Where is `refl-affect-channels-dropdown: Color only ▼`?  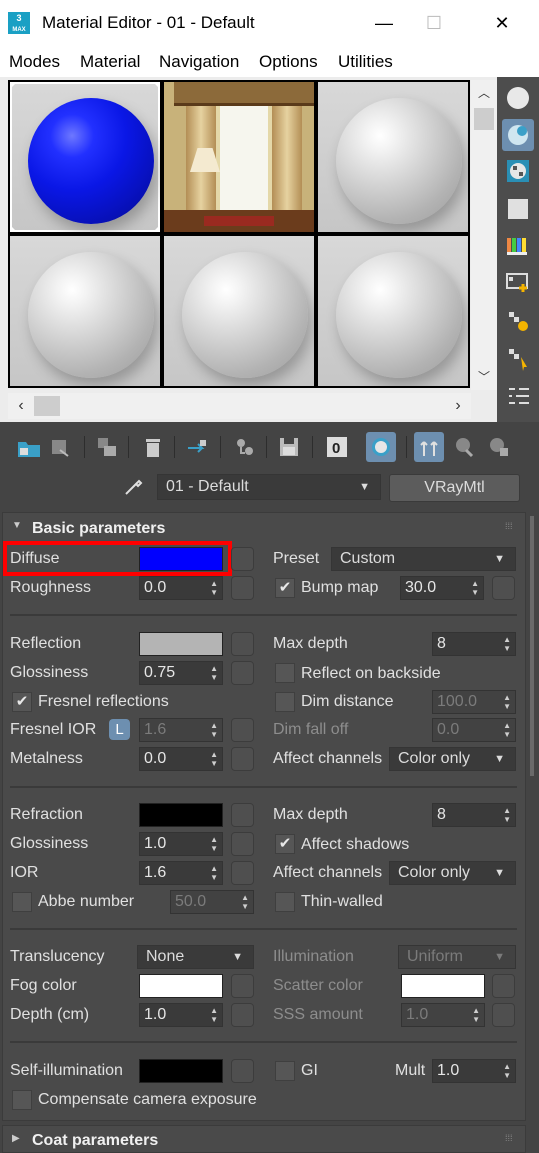 refl-affect-channels-dropdown: Color only ▼ is located at coordinates (452, 759).